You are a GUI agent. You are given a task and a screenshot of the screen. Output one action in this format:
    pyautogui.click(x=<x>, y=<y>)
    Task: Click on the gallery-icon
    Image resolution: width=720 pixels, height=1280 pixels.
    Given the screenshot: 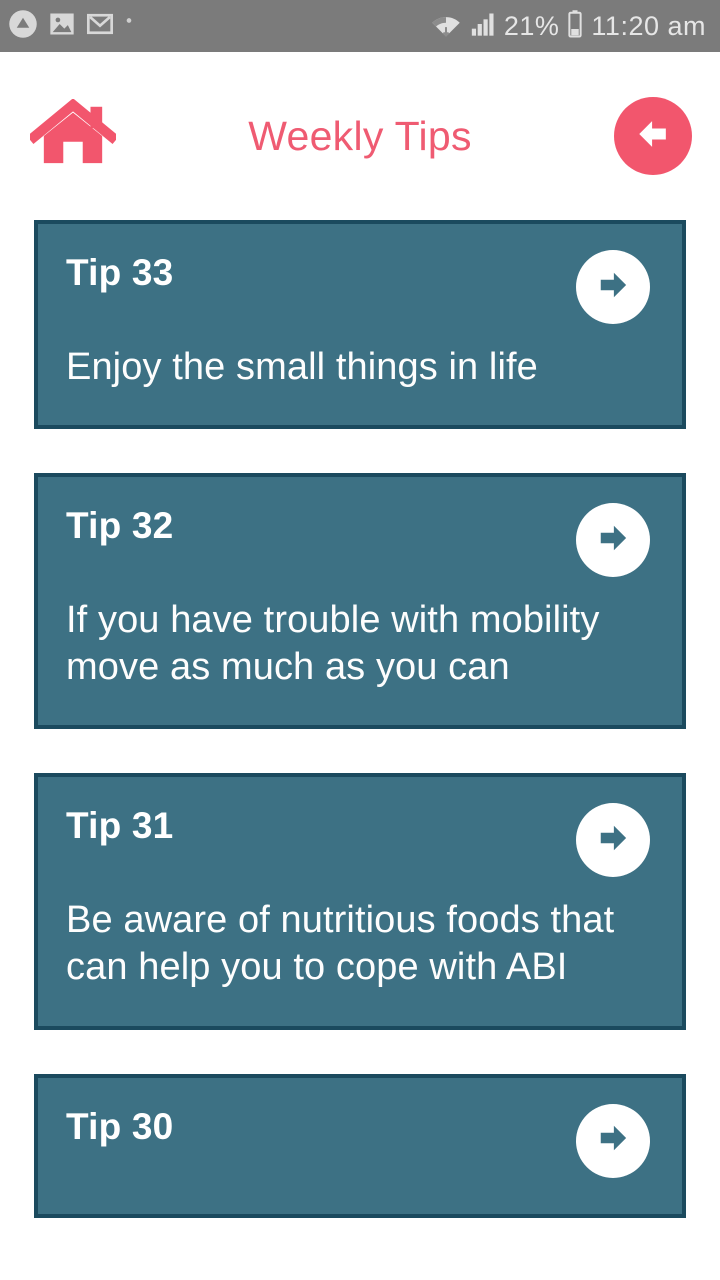 What is the action you would take?
    pyautogui.click(x=62, y=26)
    